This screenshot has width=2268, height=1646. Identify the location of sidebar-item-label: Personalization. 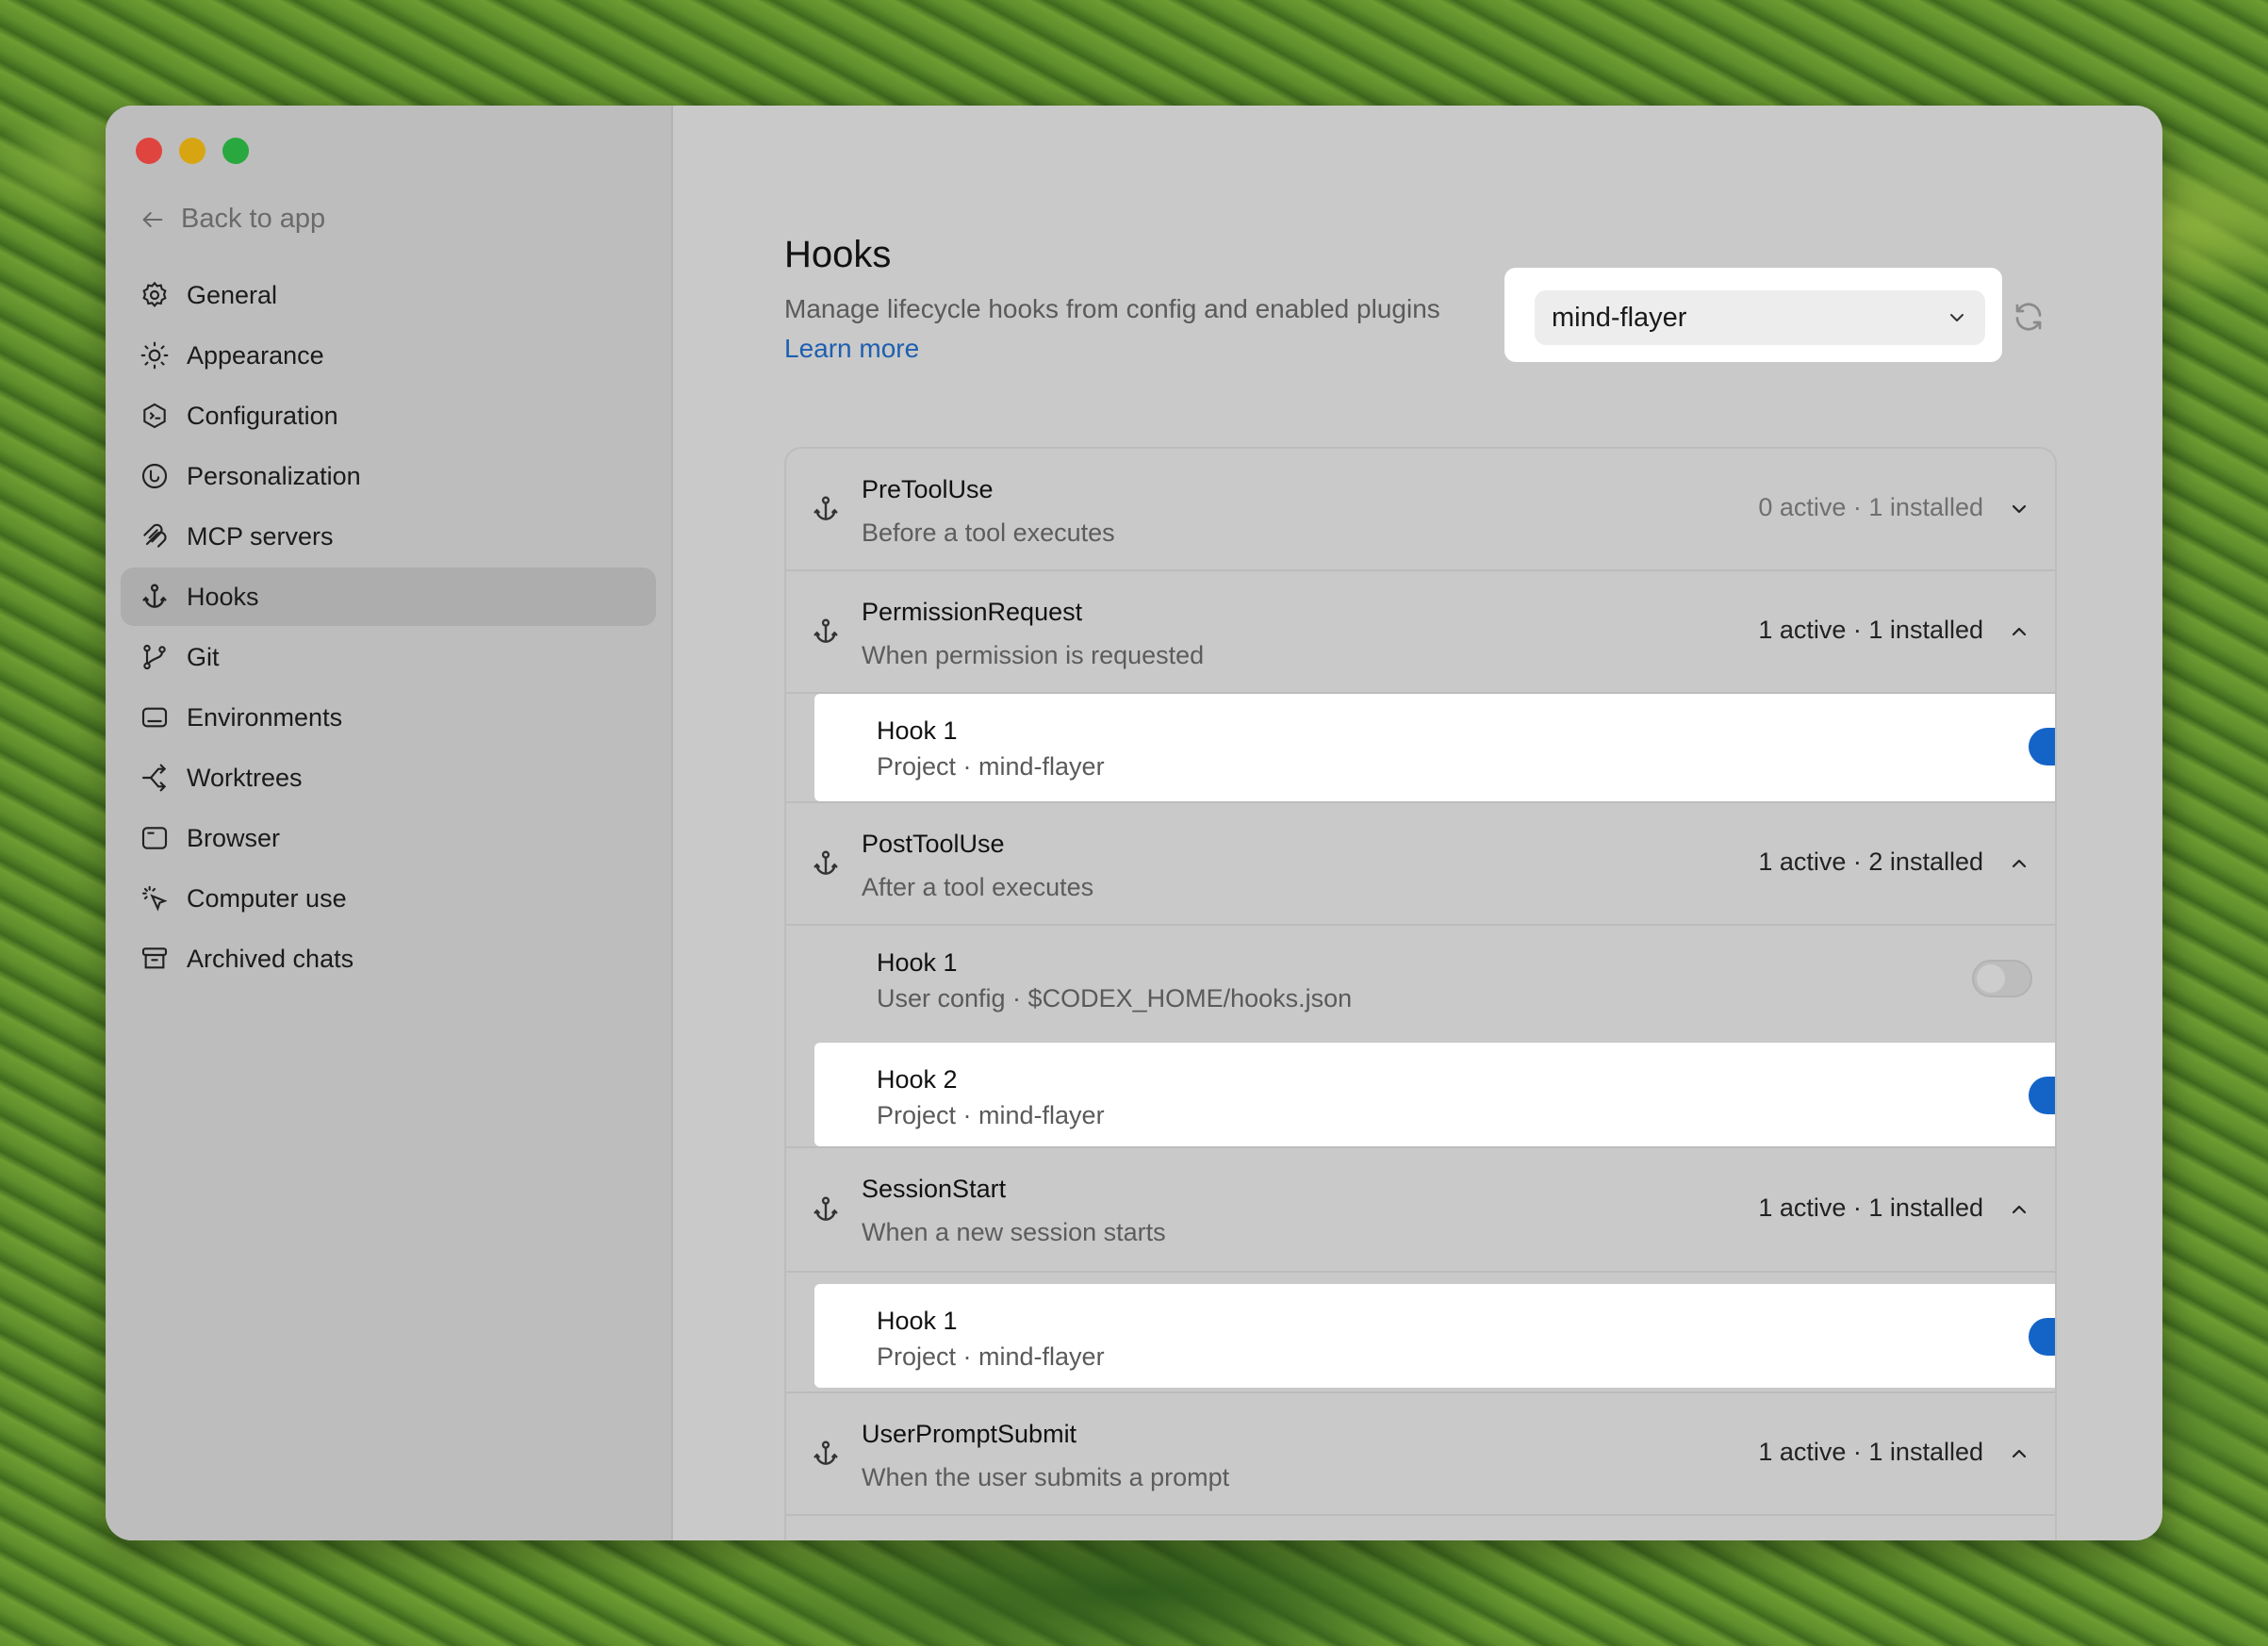
(274, 475).